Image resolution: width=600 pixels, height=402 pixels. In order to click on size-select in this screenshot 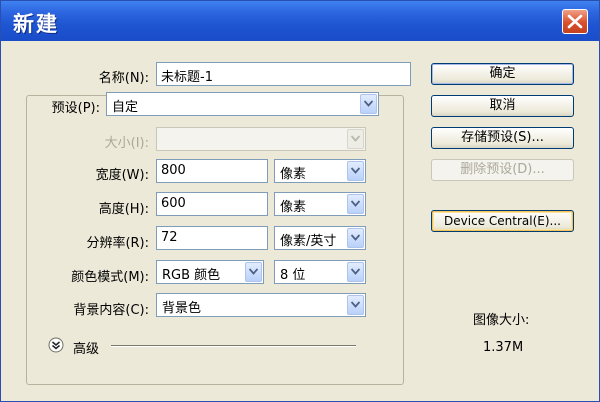, I will do `click(261, 139)`.